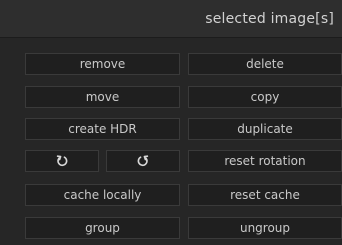  I want to click on copy-button: copy, so click(265, 97).